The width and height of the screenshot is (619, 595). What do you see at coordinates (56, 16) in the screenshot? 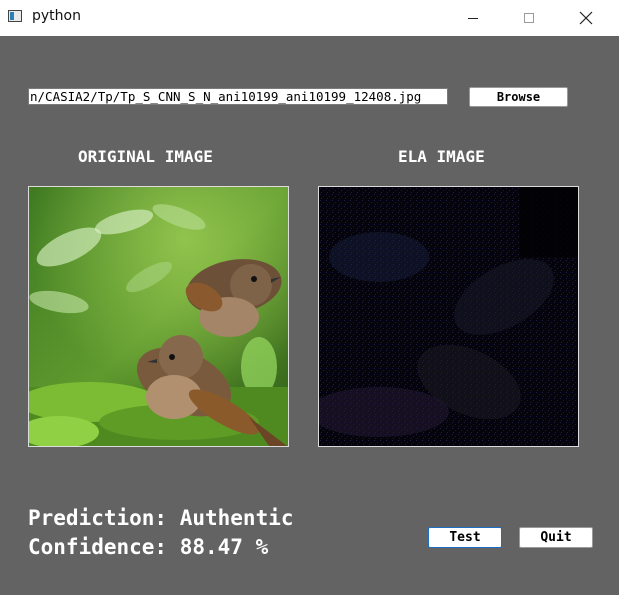
I see `window-title: python` at bounding box center [56, 16].